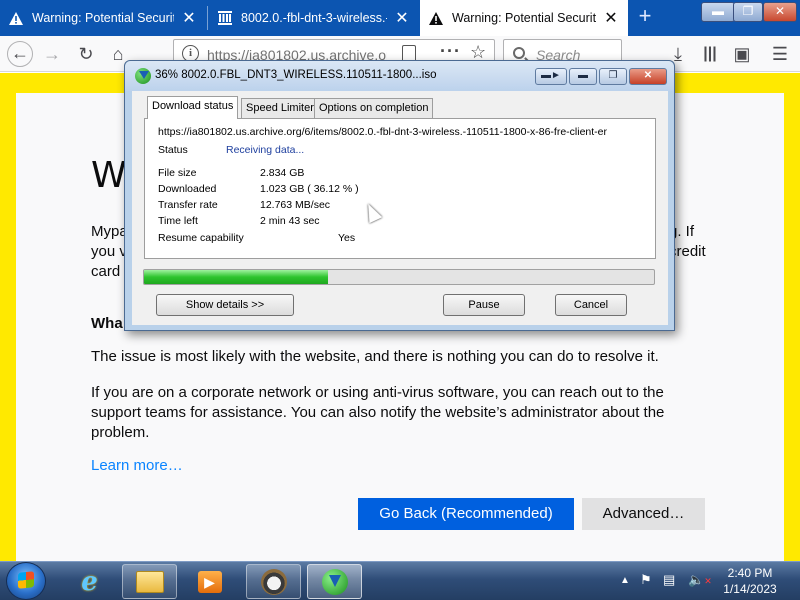 The height and width of the screenshot is (600, 800). Describe the element at coordinates (290, 221) in the screenshot. I see `time-left-value: 2 min 43 sec` at that location.